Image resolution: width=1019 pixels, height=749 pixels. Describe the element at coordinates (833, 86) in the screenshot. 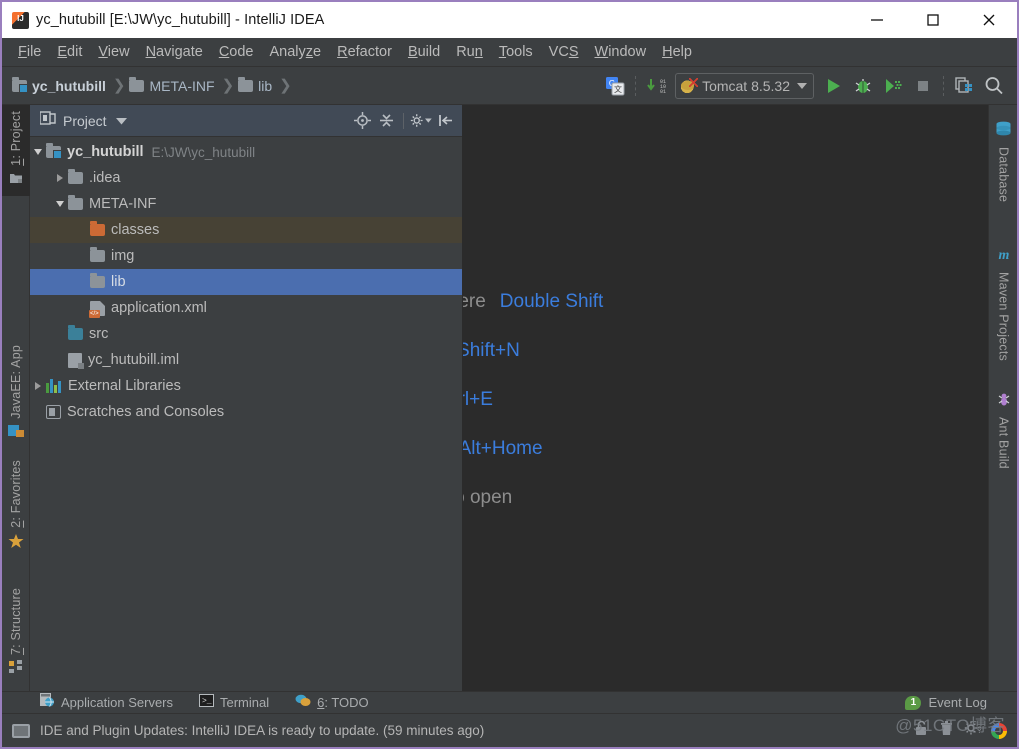

I see `run-button` at that location.